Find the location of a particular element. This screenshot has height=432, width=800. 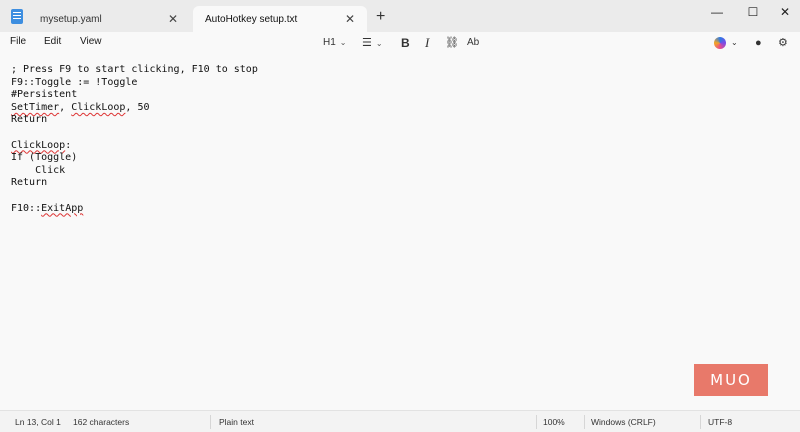

menu-bar: File Edit View H1 ⌄ ☰ ⌄ B I ⛓ Ab ⌄ ● ⚙ is located at coordinates (400, 43).